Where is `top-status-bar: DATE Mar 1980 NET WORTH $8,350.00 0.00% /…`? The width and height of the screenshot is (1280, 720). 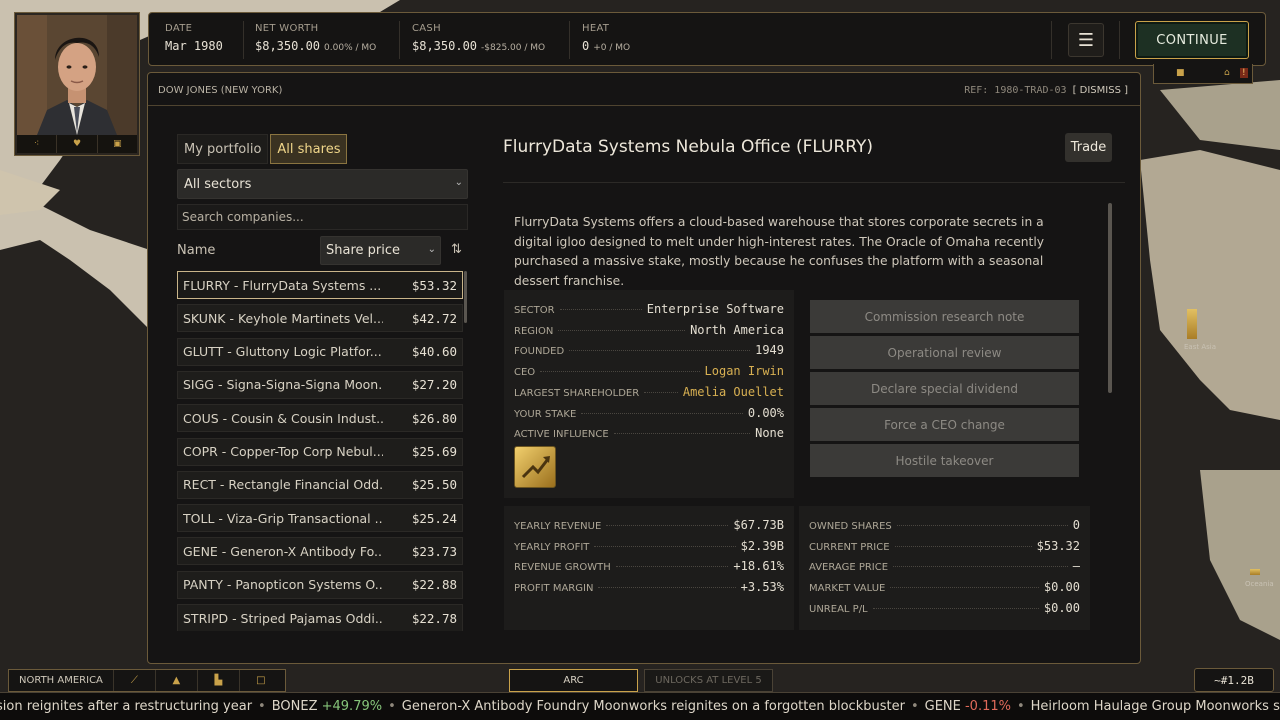
top-status-bar: DATE Mar 1980 NET WORTH $8,350.00 0.00% /… is located at coordinates (707, 39).